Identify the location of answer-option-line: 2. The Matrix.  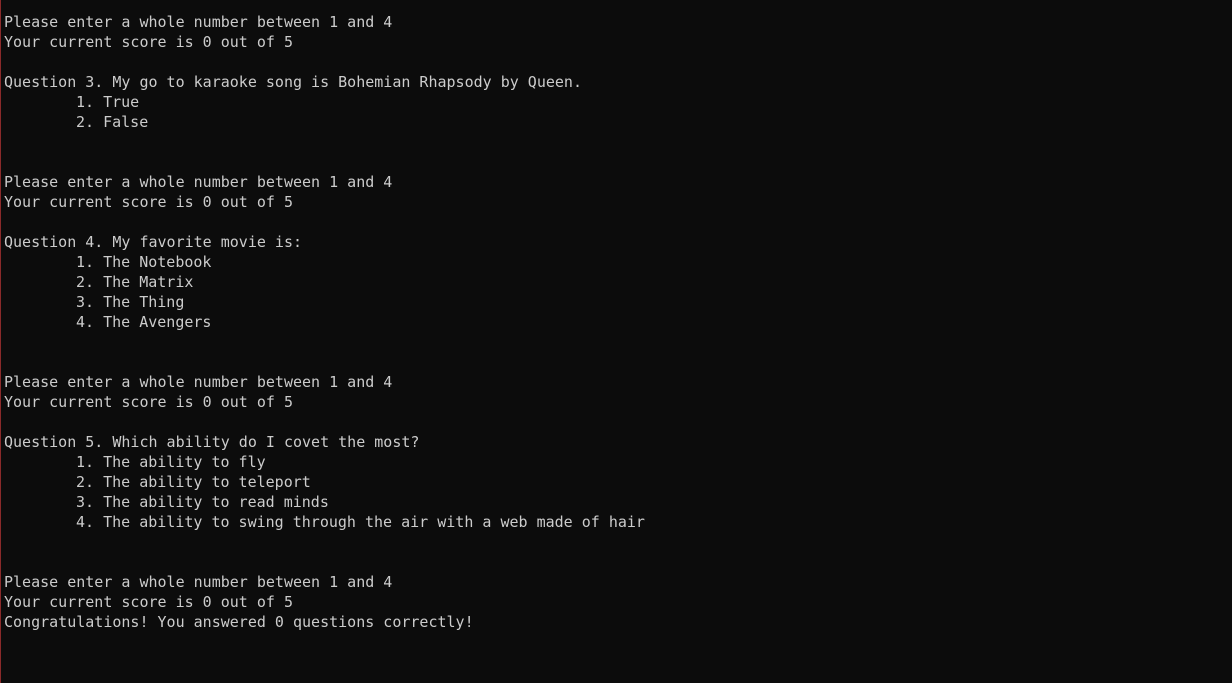
(135, 282).